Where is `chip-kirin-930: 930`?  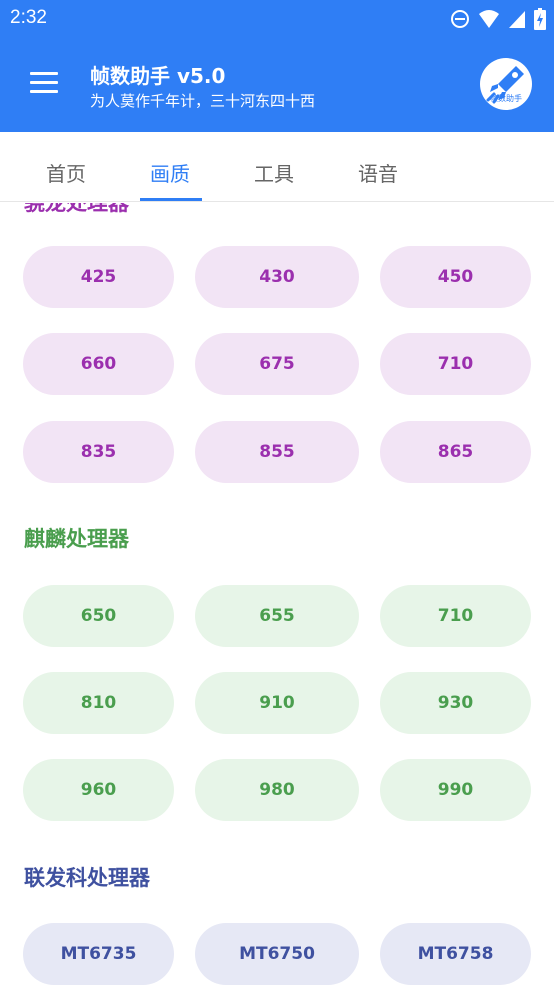 chip-kirin-930: 930 is located at coordinates (455, 703).